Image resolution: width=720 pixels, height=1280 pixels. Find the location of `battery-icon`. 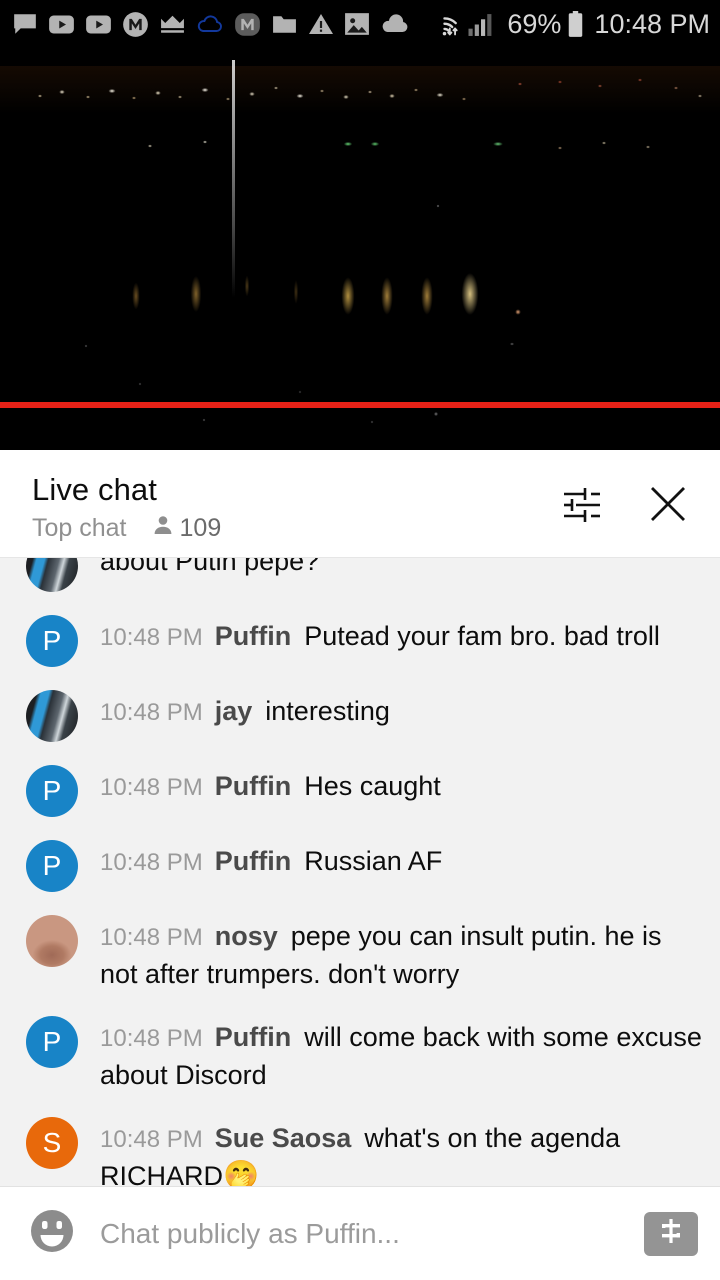

battery-icon is located at coordinates (575, 24).